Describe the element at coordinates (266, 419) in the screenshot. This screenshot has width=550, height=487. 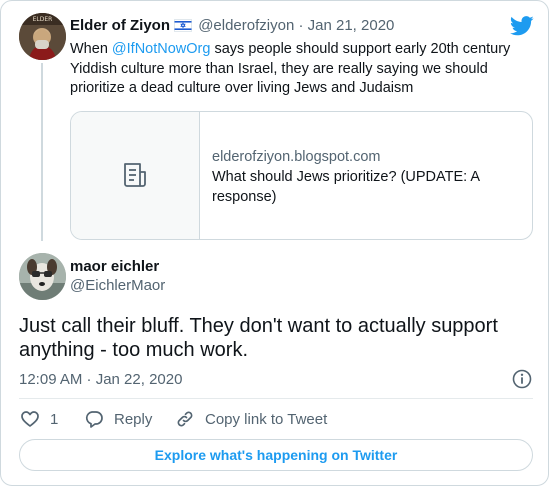
I see `copy-link-label: Copy link to Tweet` at that location.